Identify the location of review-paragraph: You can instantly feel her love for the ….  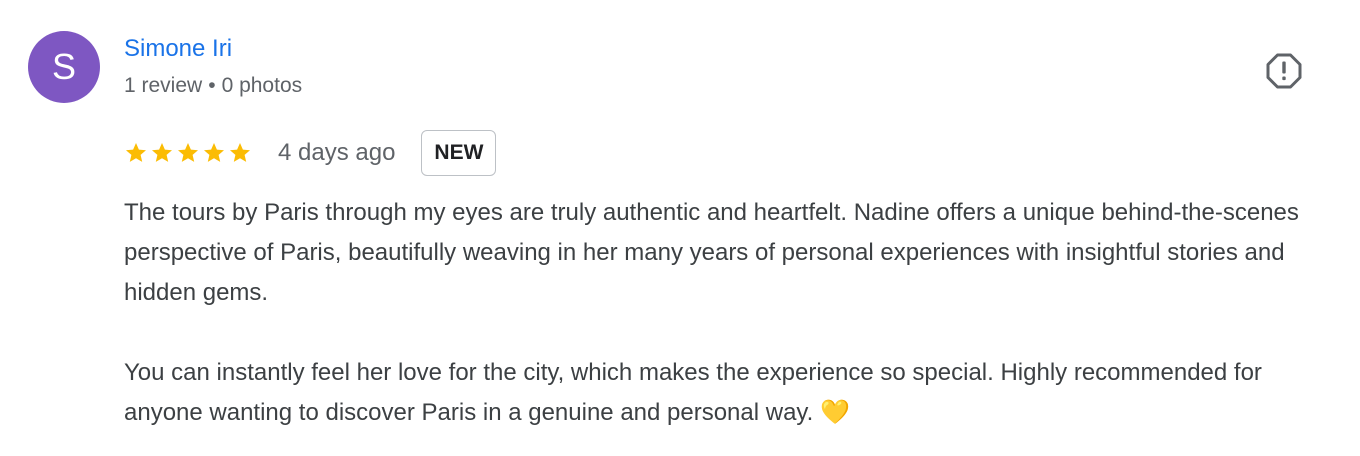
(693, 392).